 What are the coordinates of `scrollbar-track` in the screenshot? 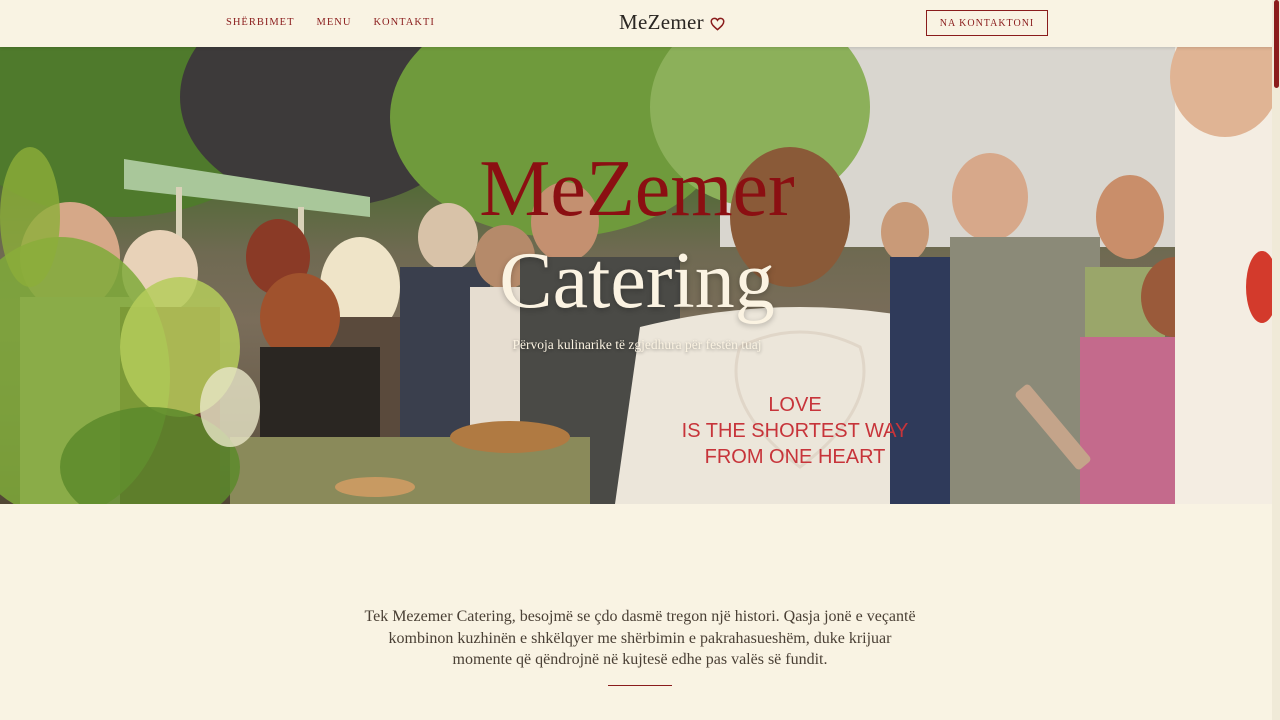 It's located at (1276, 360).